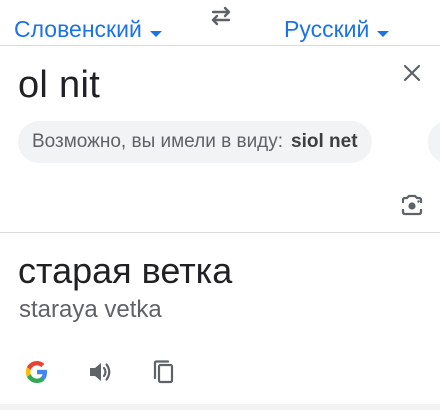 This screenshot has width=440, height=410. What do you see at coordinates (90, 309) in the screenshot?
I see `transliteration-text: staraya vetka` at bounding box center [90, 309].